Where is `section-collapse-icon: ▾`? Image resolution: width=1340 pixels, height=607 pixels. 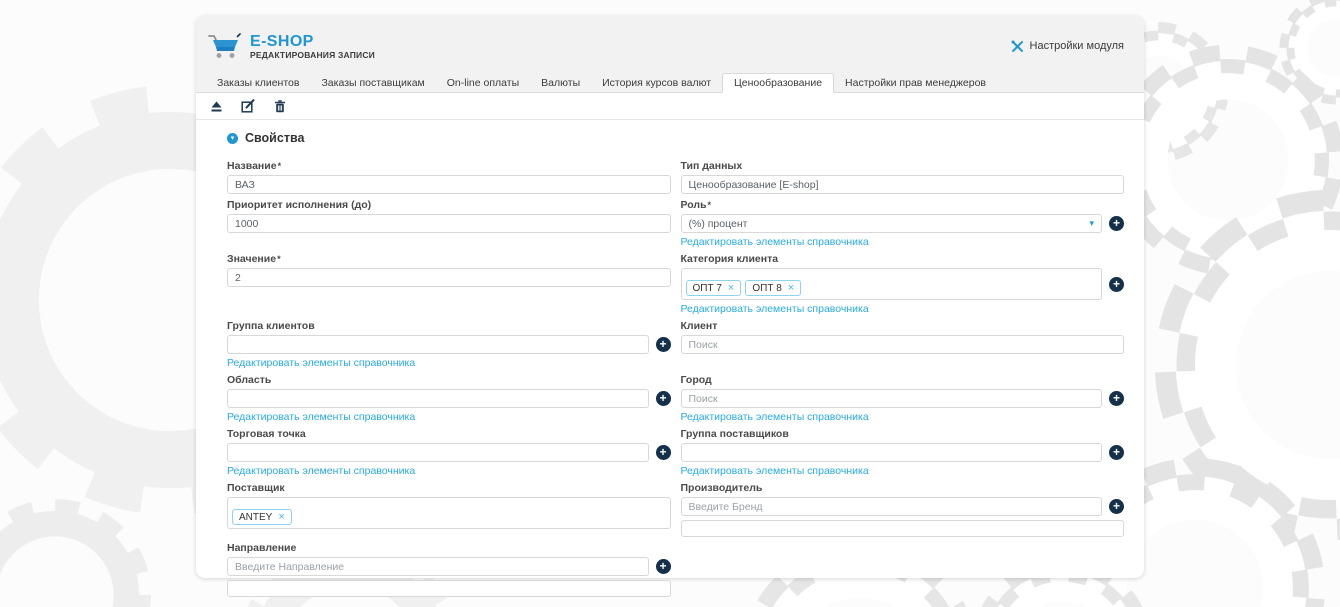
section-collapse-icon: ▾ is located at coordinates (232, 138).